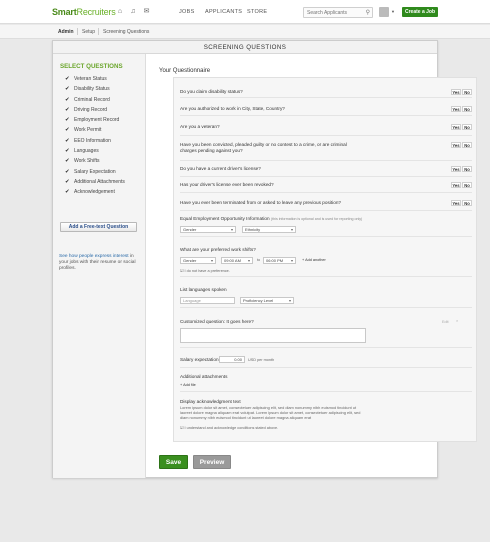  What do you see at coordinates (95, 184) in the screenshot?
I see `sidebar-item-attachments: ✔ Additional Attachments` at bounding box center [95, 184].